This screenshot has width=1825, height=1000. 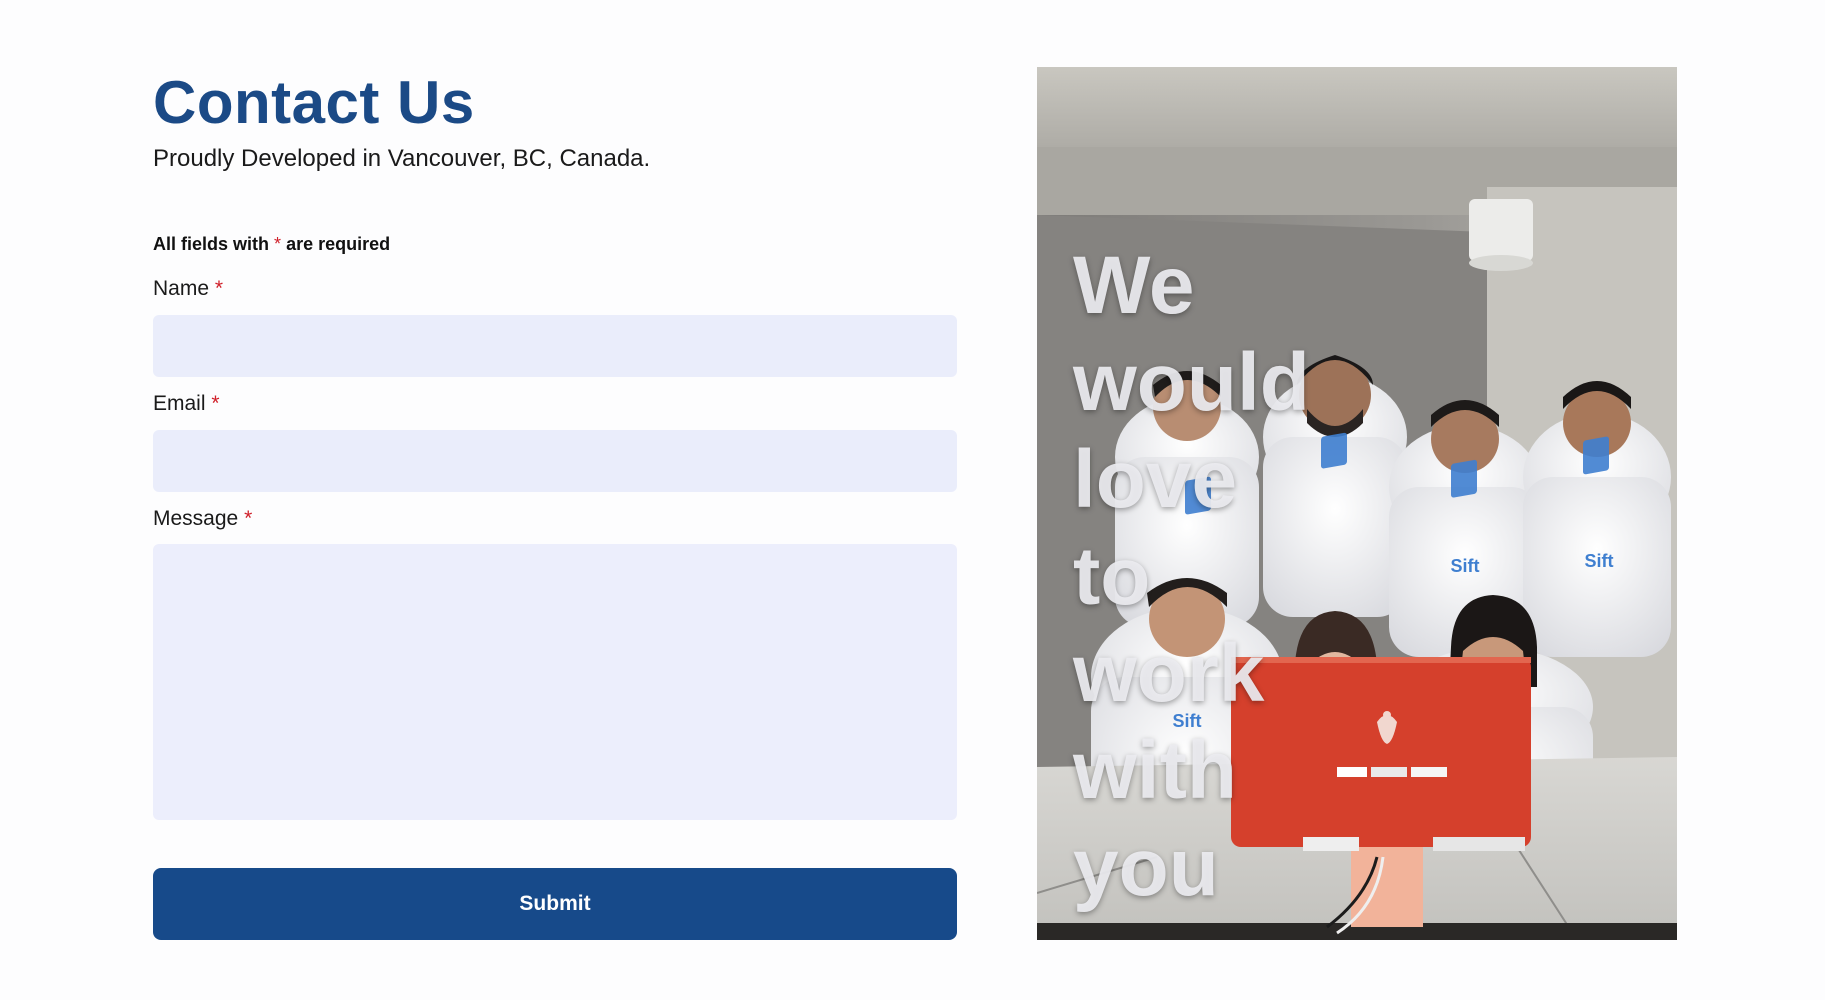 What do you see at coordinates (555, 461) in the screenshot?
I see `email-input` at bounding box center [555, 461].